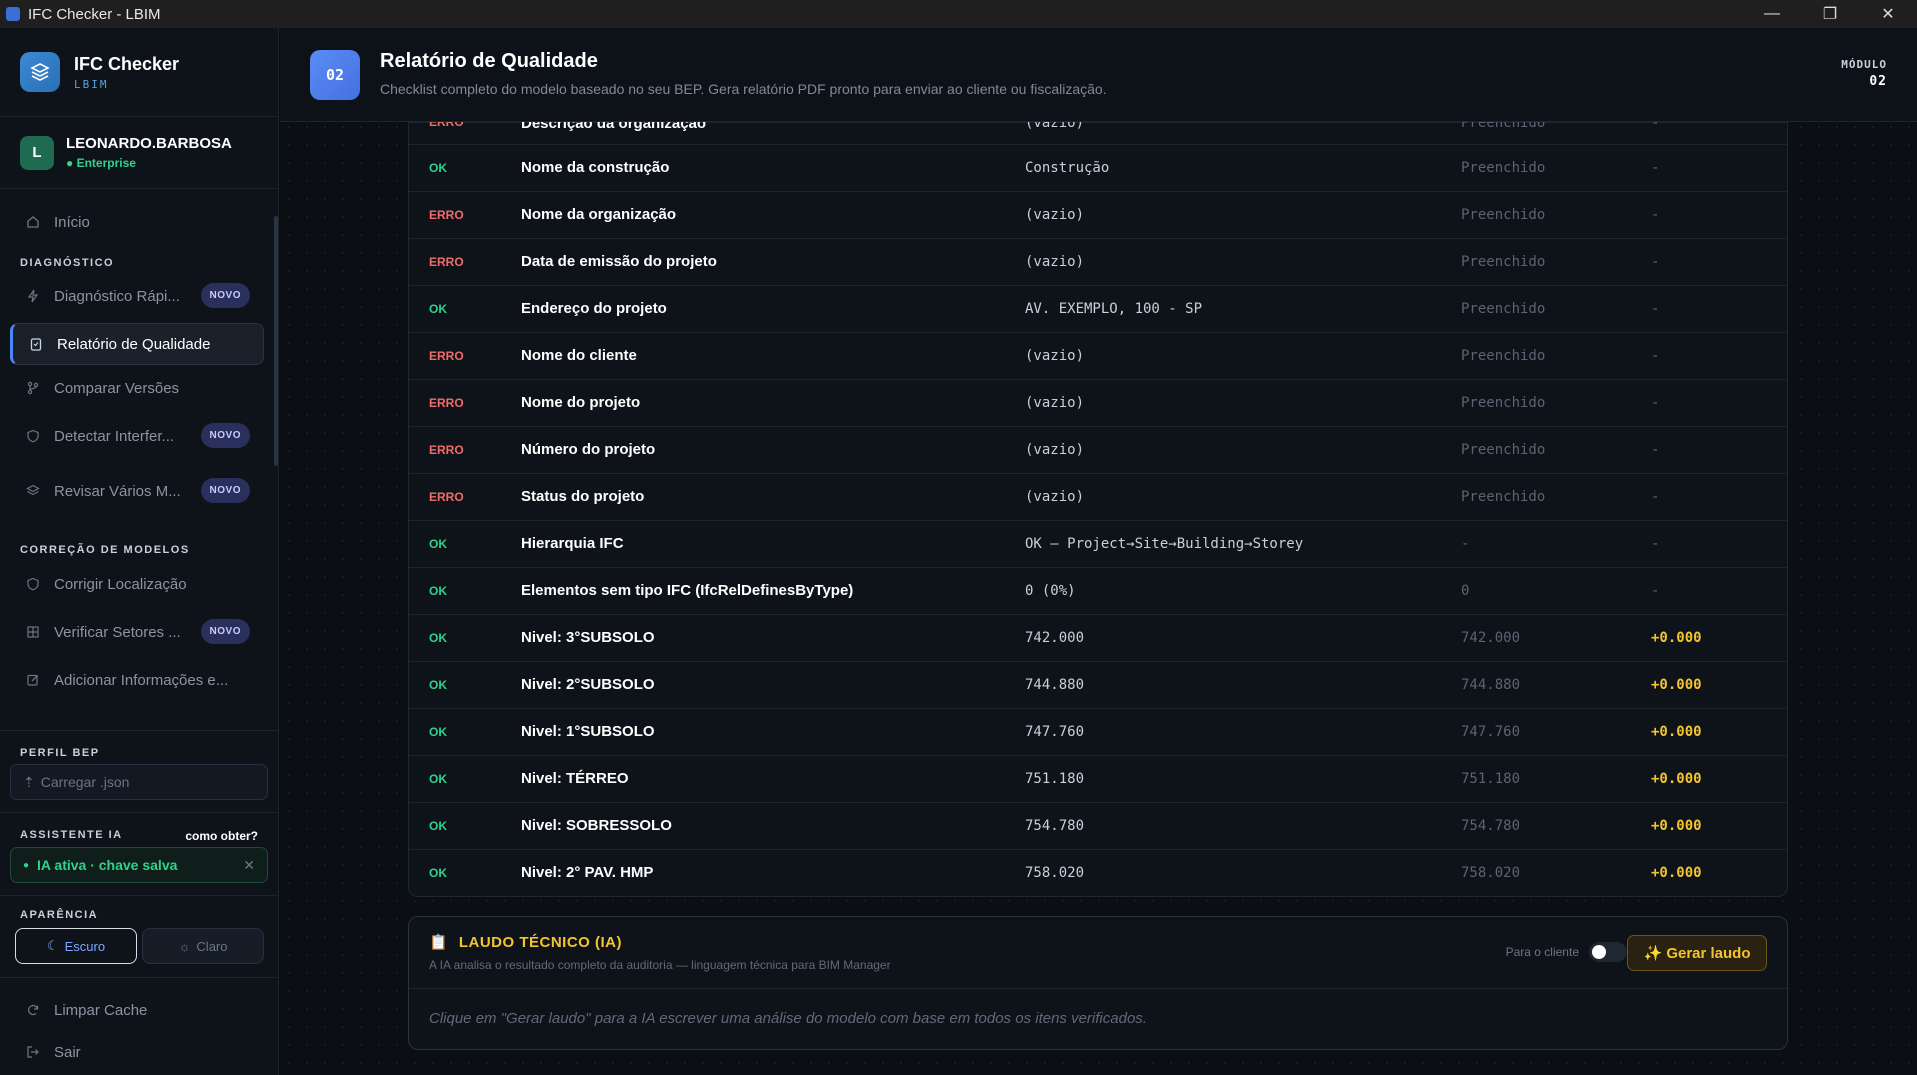 Image resolution: width=1917 pixels, height=1075 pixels. What do you see at coordinates (137, 1052) in the screenshot?
I see `logout-button: Sair` at bounding box center [137, 1052].